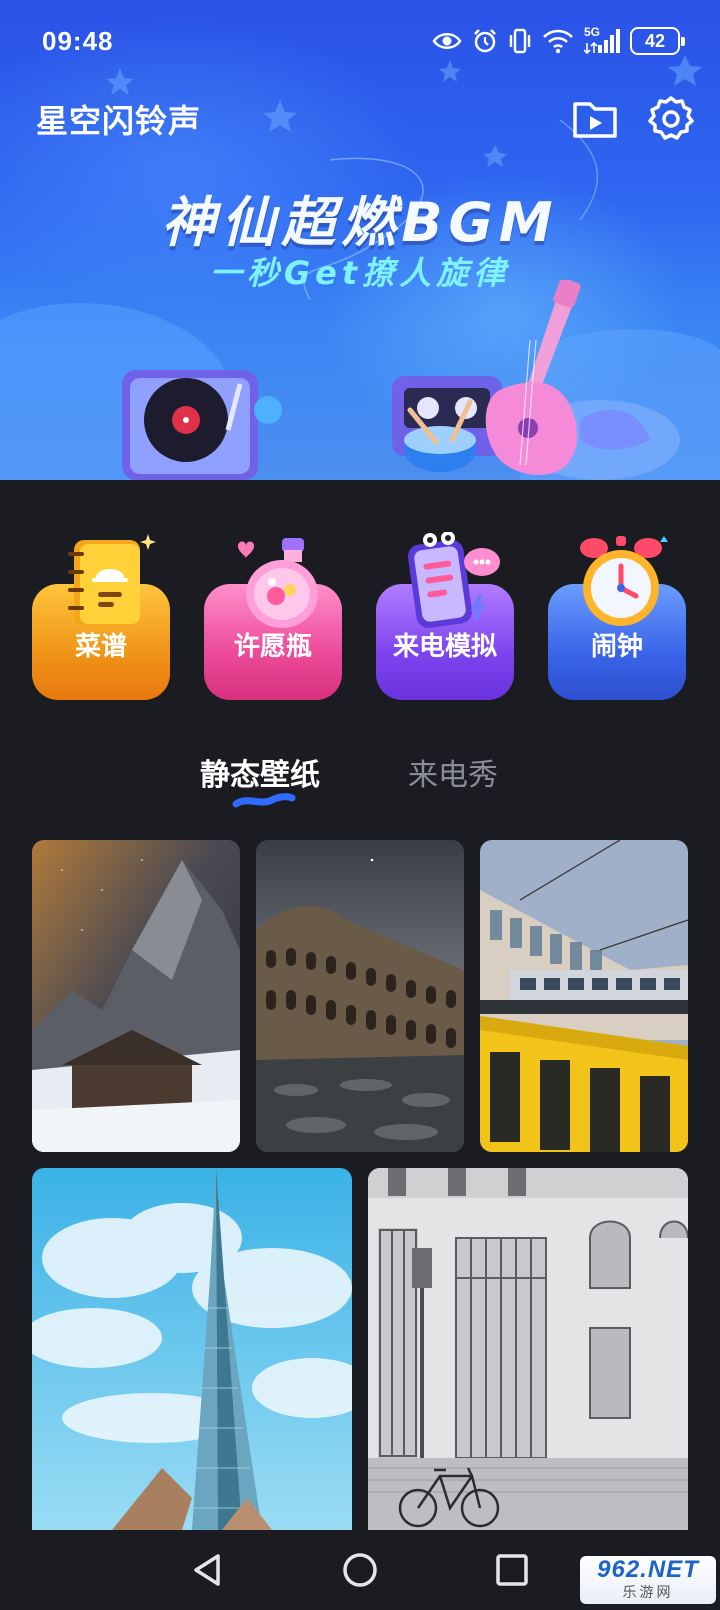 This screenshot has height=1610, width=720. Describe the element at coordinates (360, 222) in the screenshot. I see `banner-headline: 神仙超燃BGM` at that location.